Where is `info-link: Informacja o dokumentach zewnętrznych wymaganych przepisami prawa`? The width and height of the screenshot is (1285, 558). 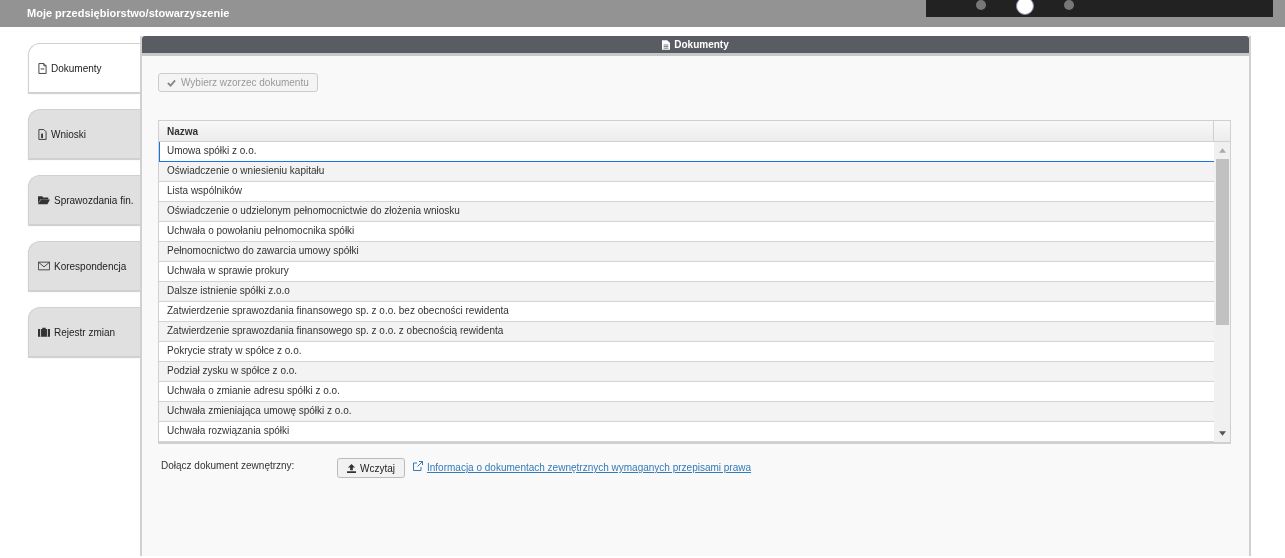 info-link: Informacja o dokumentach zewnętrznych wymaganych przepisami prawa is located at coordinates (589, 467).